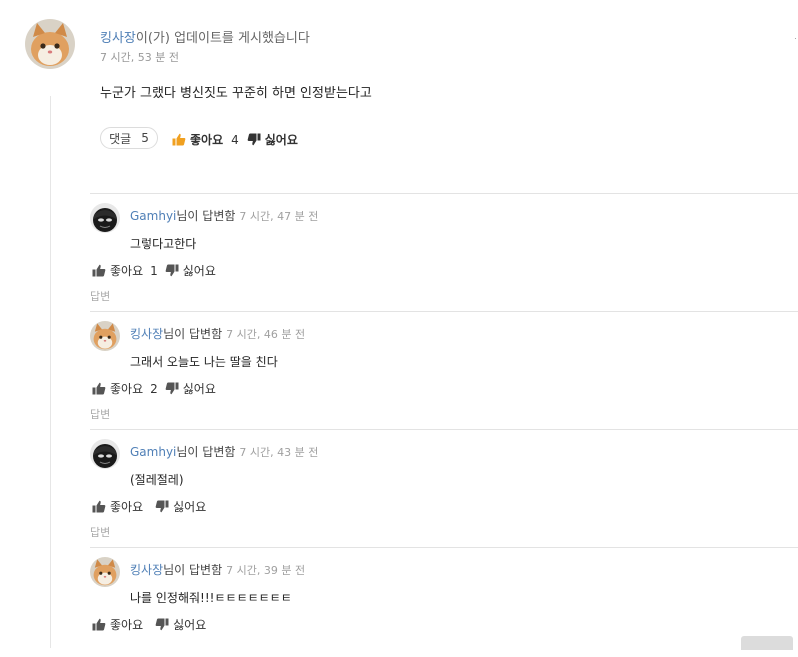 The image size is (798, 657). I want to click on post-like-count: 4, so click(235, 139).